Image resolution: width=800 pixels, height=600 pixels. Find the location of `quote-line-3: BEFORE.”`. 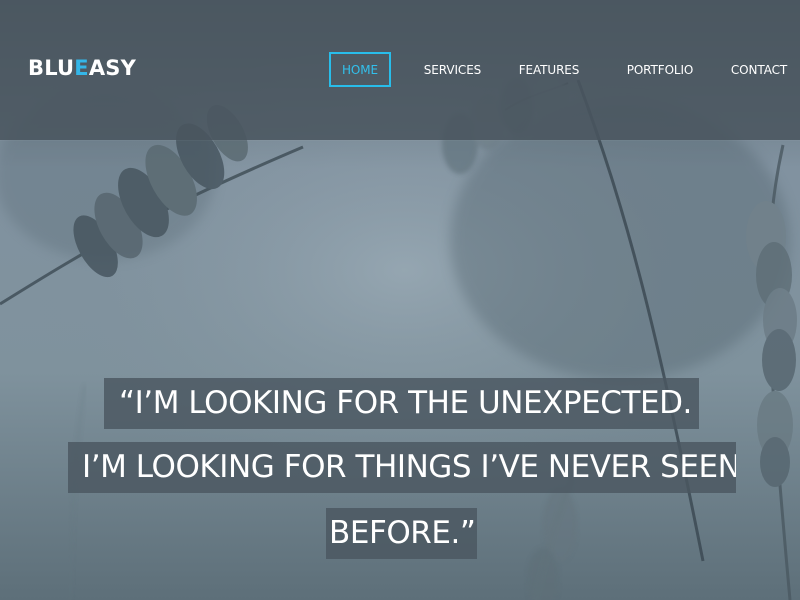

quote-line-3: BEFORE.” is located at coordinates (401, 533).